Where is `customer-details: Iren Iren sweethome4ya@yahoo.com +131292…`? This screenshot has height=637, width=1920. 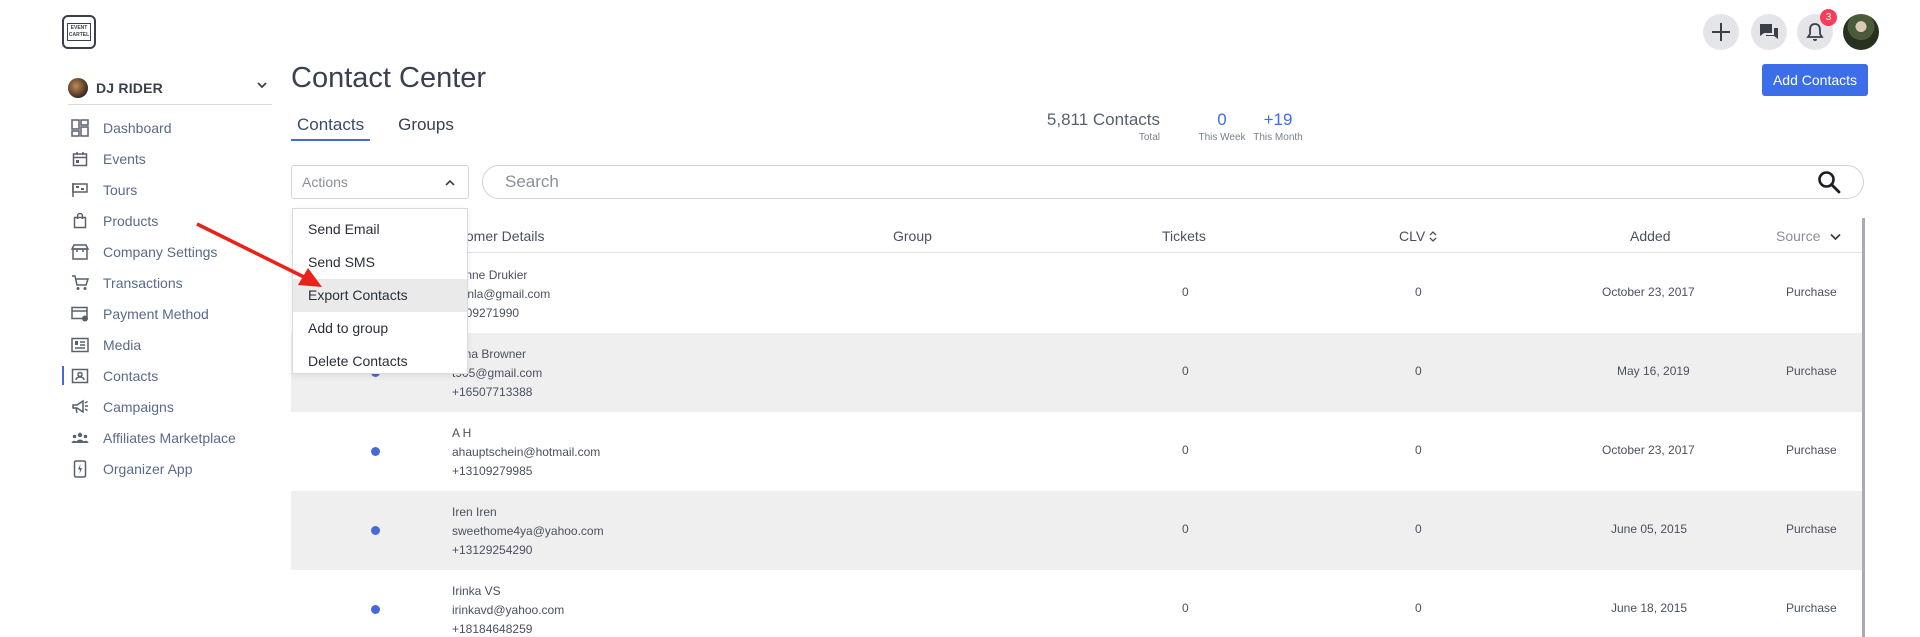
customer-details: Iren Iren sweethome4ya@yahoo.com +131292… is located at coordinates (528, 531).